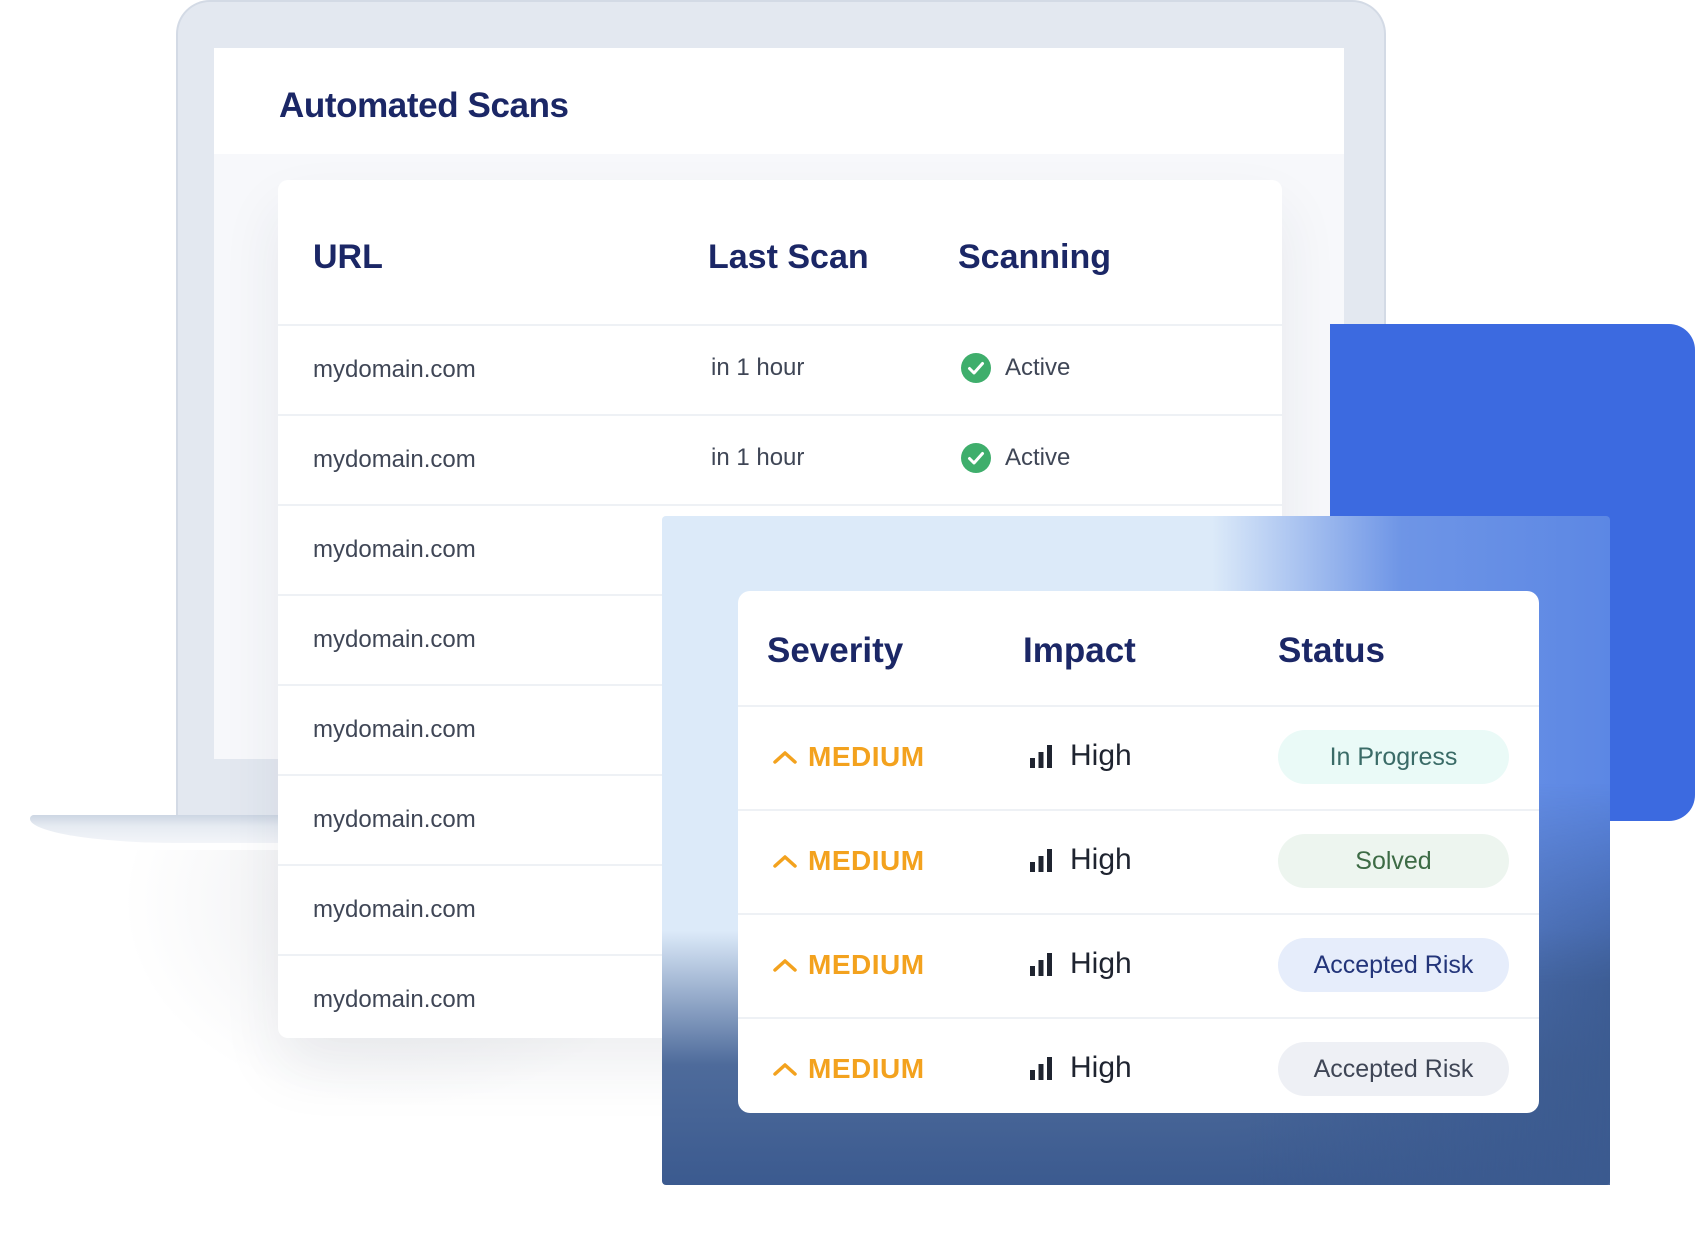 The height and width of the screenshot is (1259, 1695). I want to click on table-row: MEDIUM High Solved, so click(1138, 863).